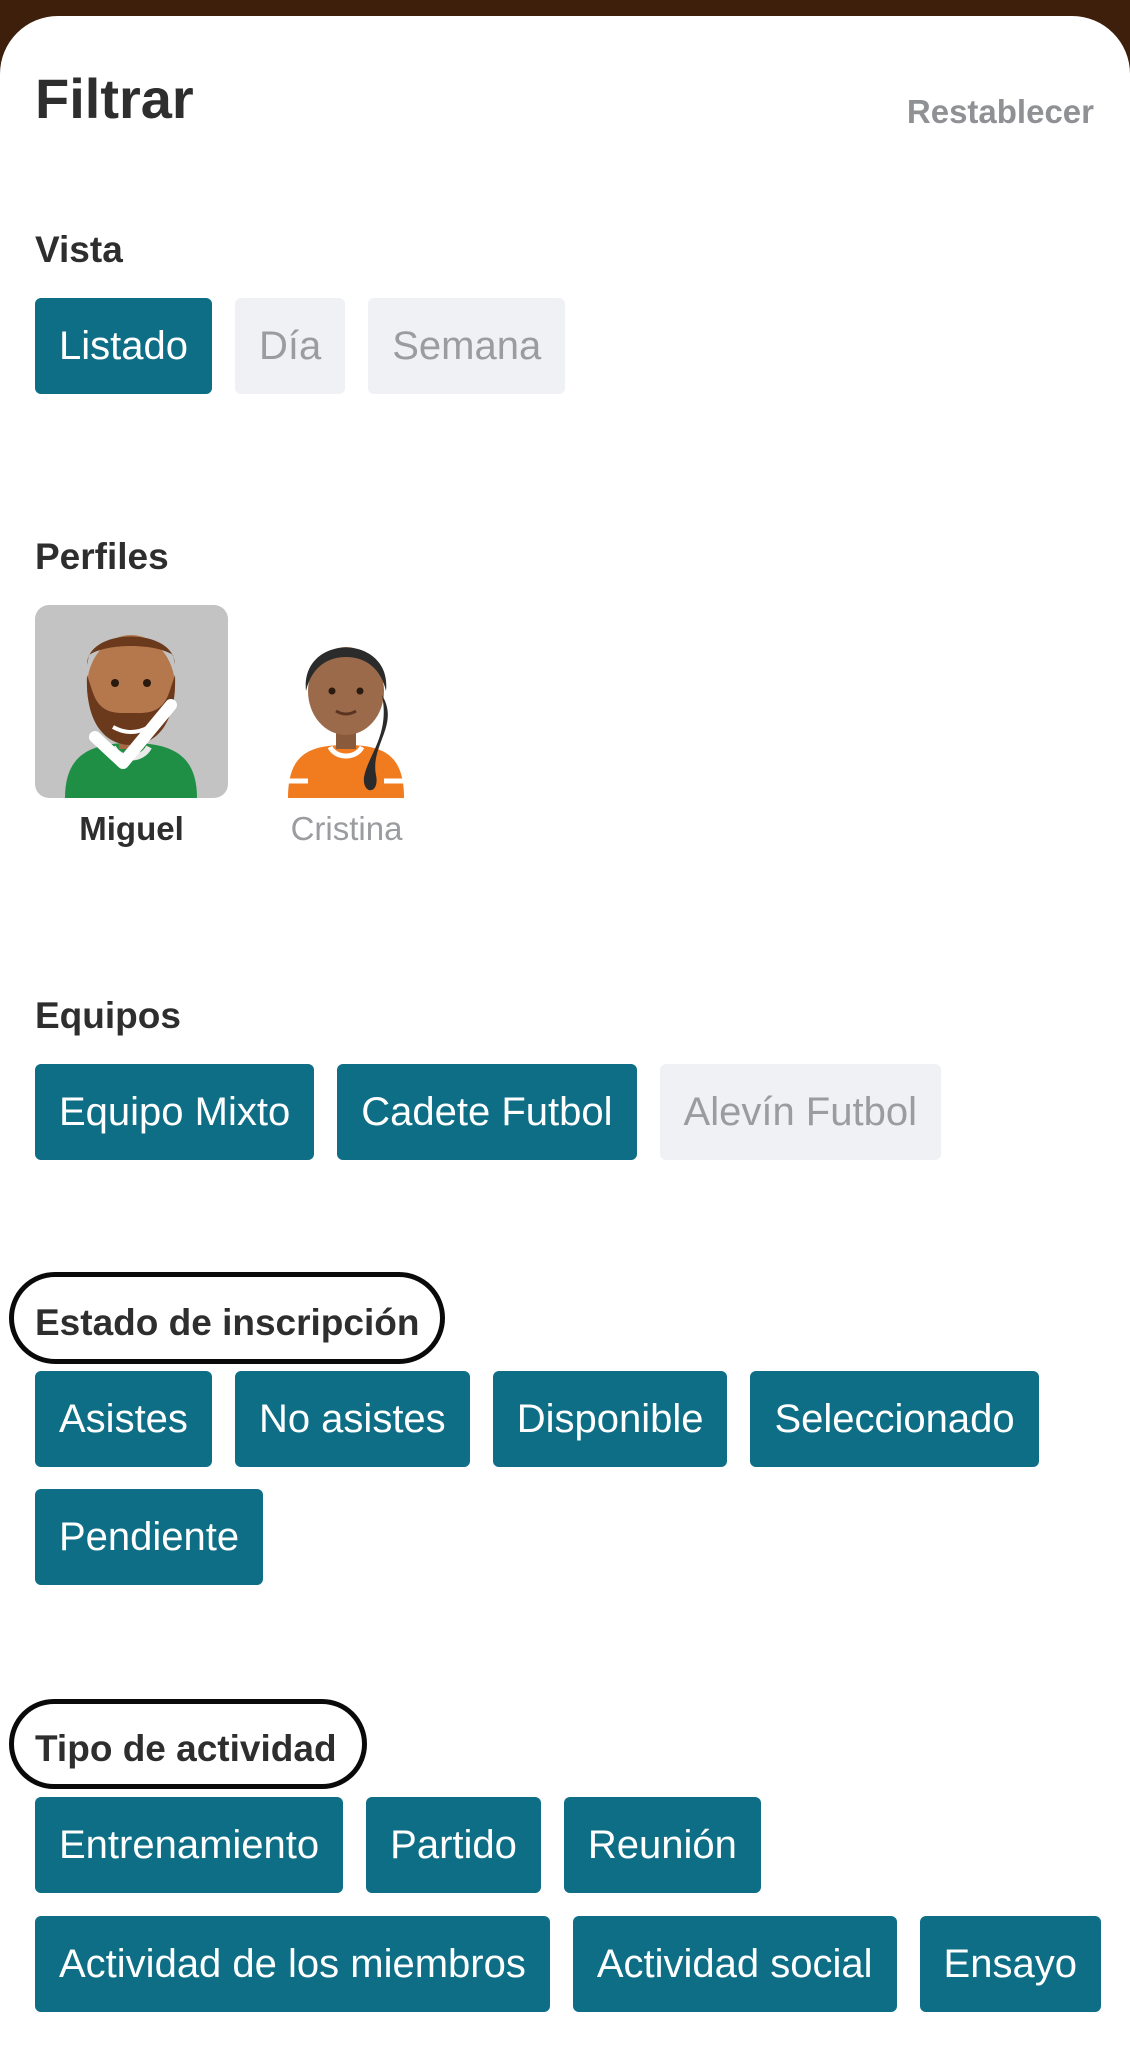 The width and height of the screenshot is (1130, 2048). What do you see at coordinates (1000, 112) in the screenshot?
I see `reset-button: Restablecer` at bounding box center [1000, 112].